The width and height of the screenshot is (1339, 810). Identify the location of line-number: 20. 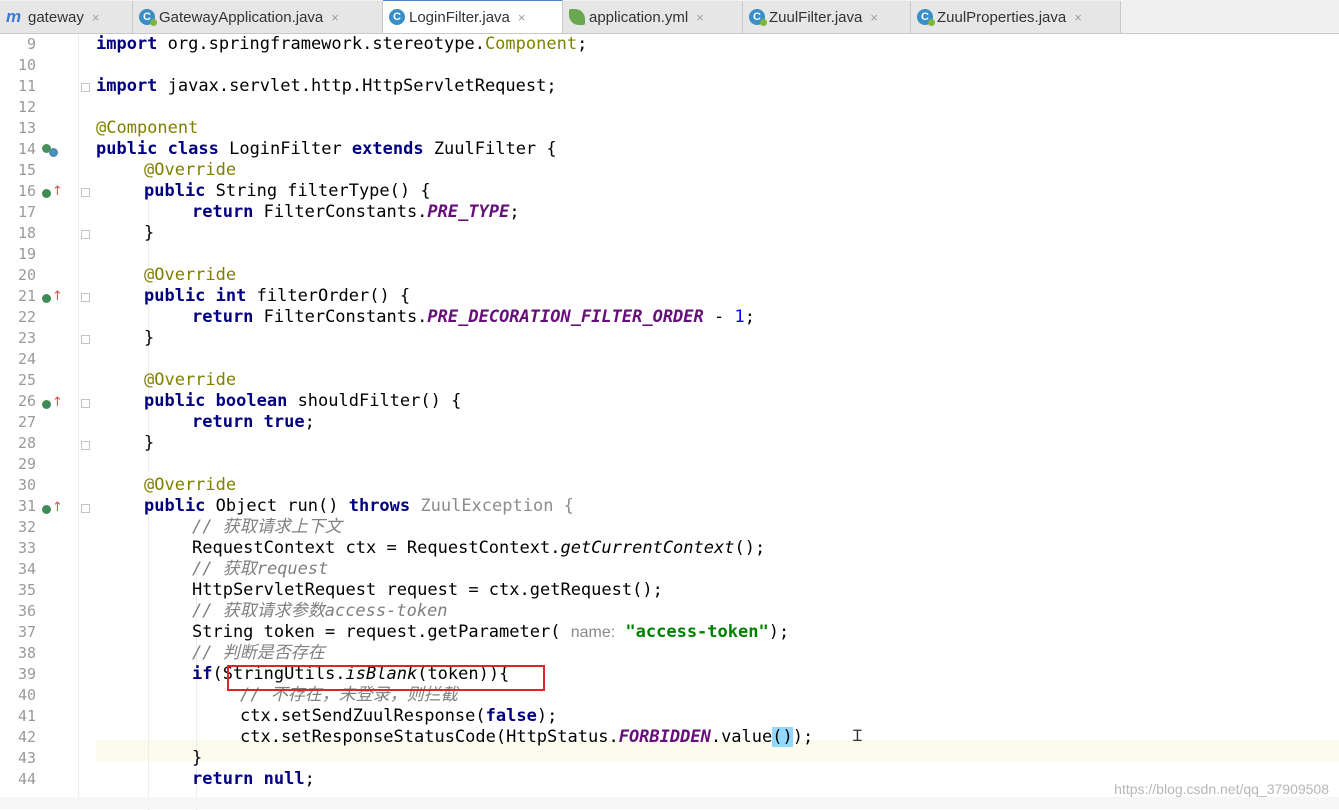
(26, 275).